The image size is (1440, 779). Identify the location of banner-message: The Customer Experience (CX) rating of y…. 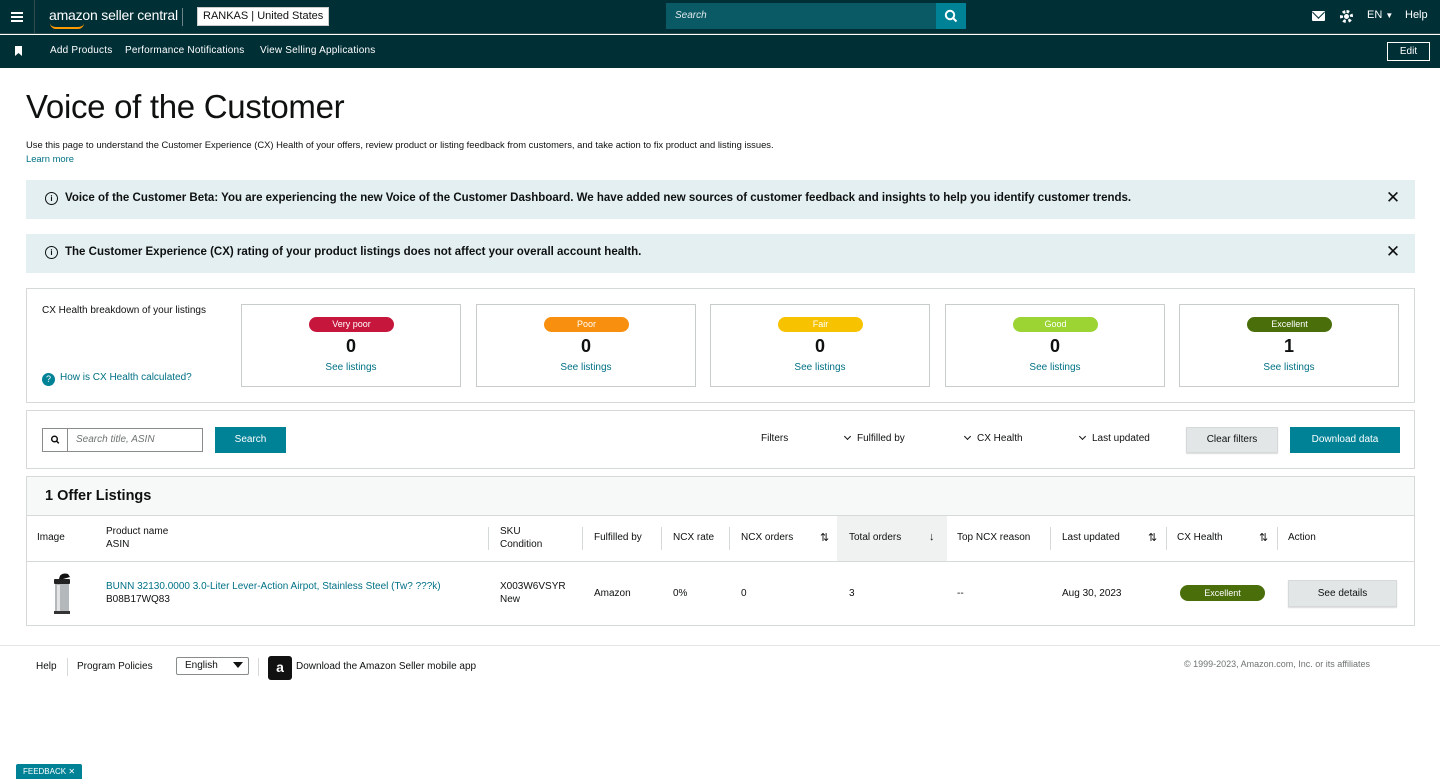
(353, 252).